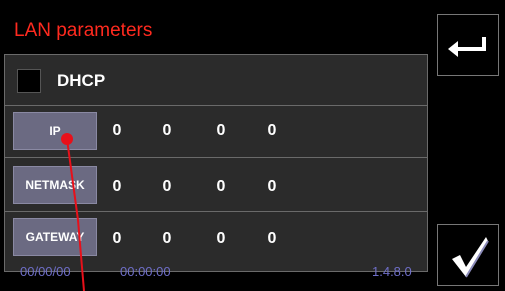 The width and height of the screenshot is (505, 291). I want to click on annotation-pointer-dot, so click(67, 139).